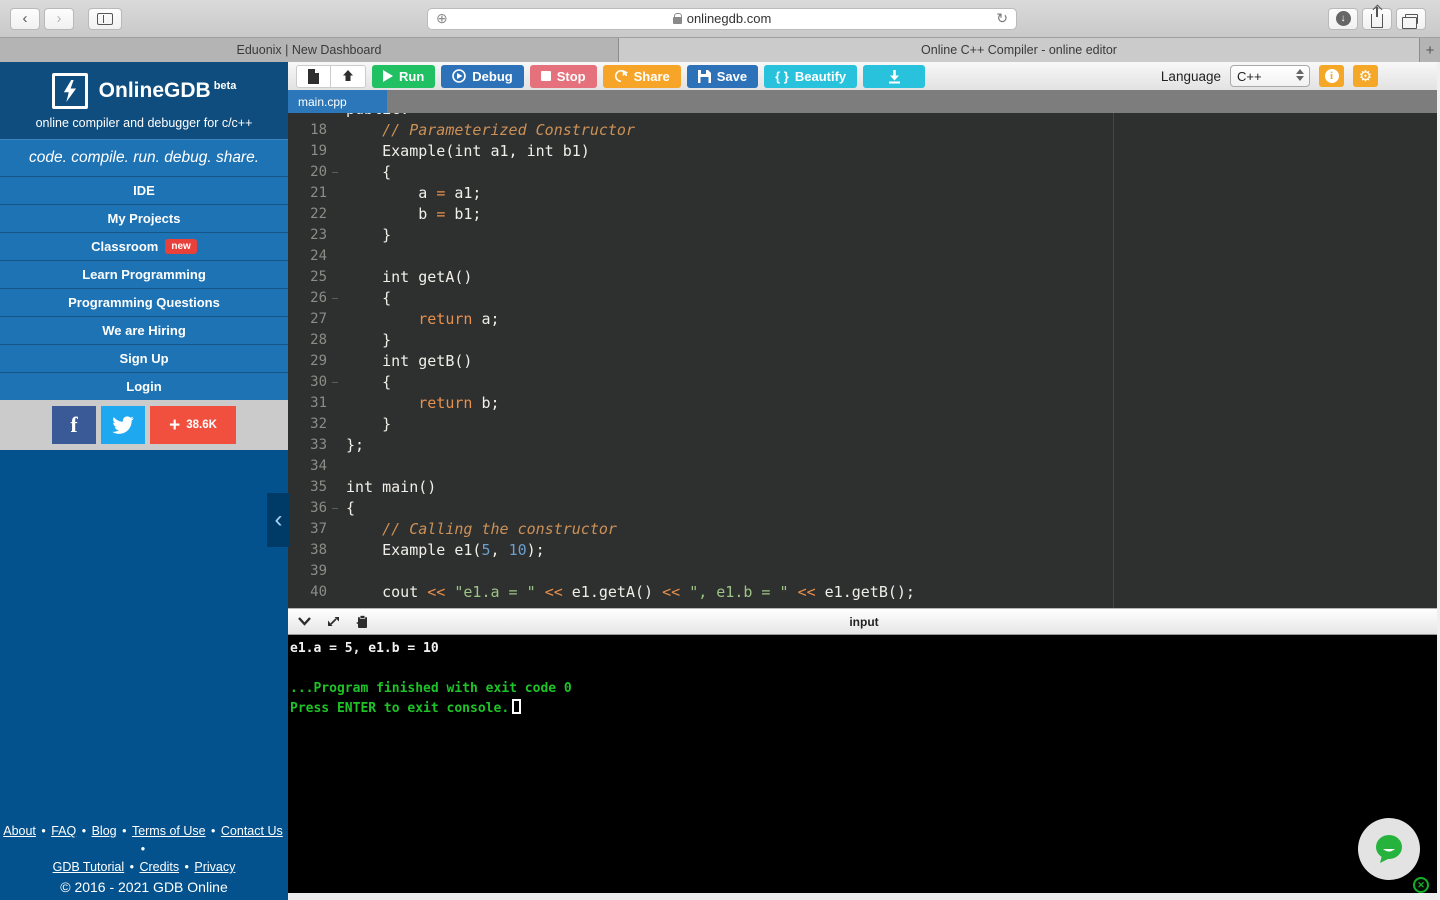 This screenshot has width=1440, height=900. What do you see at coordinates (864, 403) in the screenshot?
I see `code-line: 31 return b;` at bounding box center [864, 403].